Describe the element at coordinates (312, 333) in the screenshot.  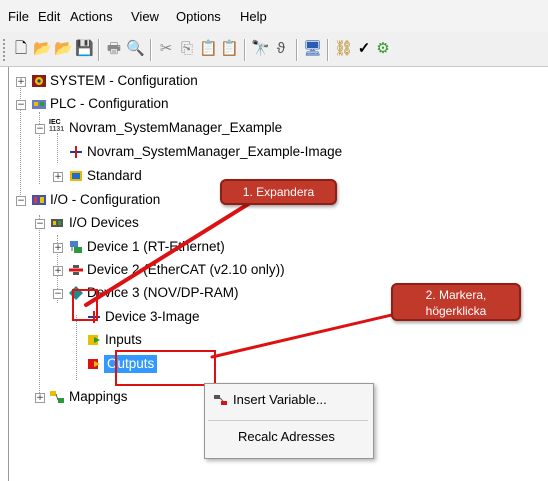
I see `arrow-mark` at that location.